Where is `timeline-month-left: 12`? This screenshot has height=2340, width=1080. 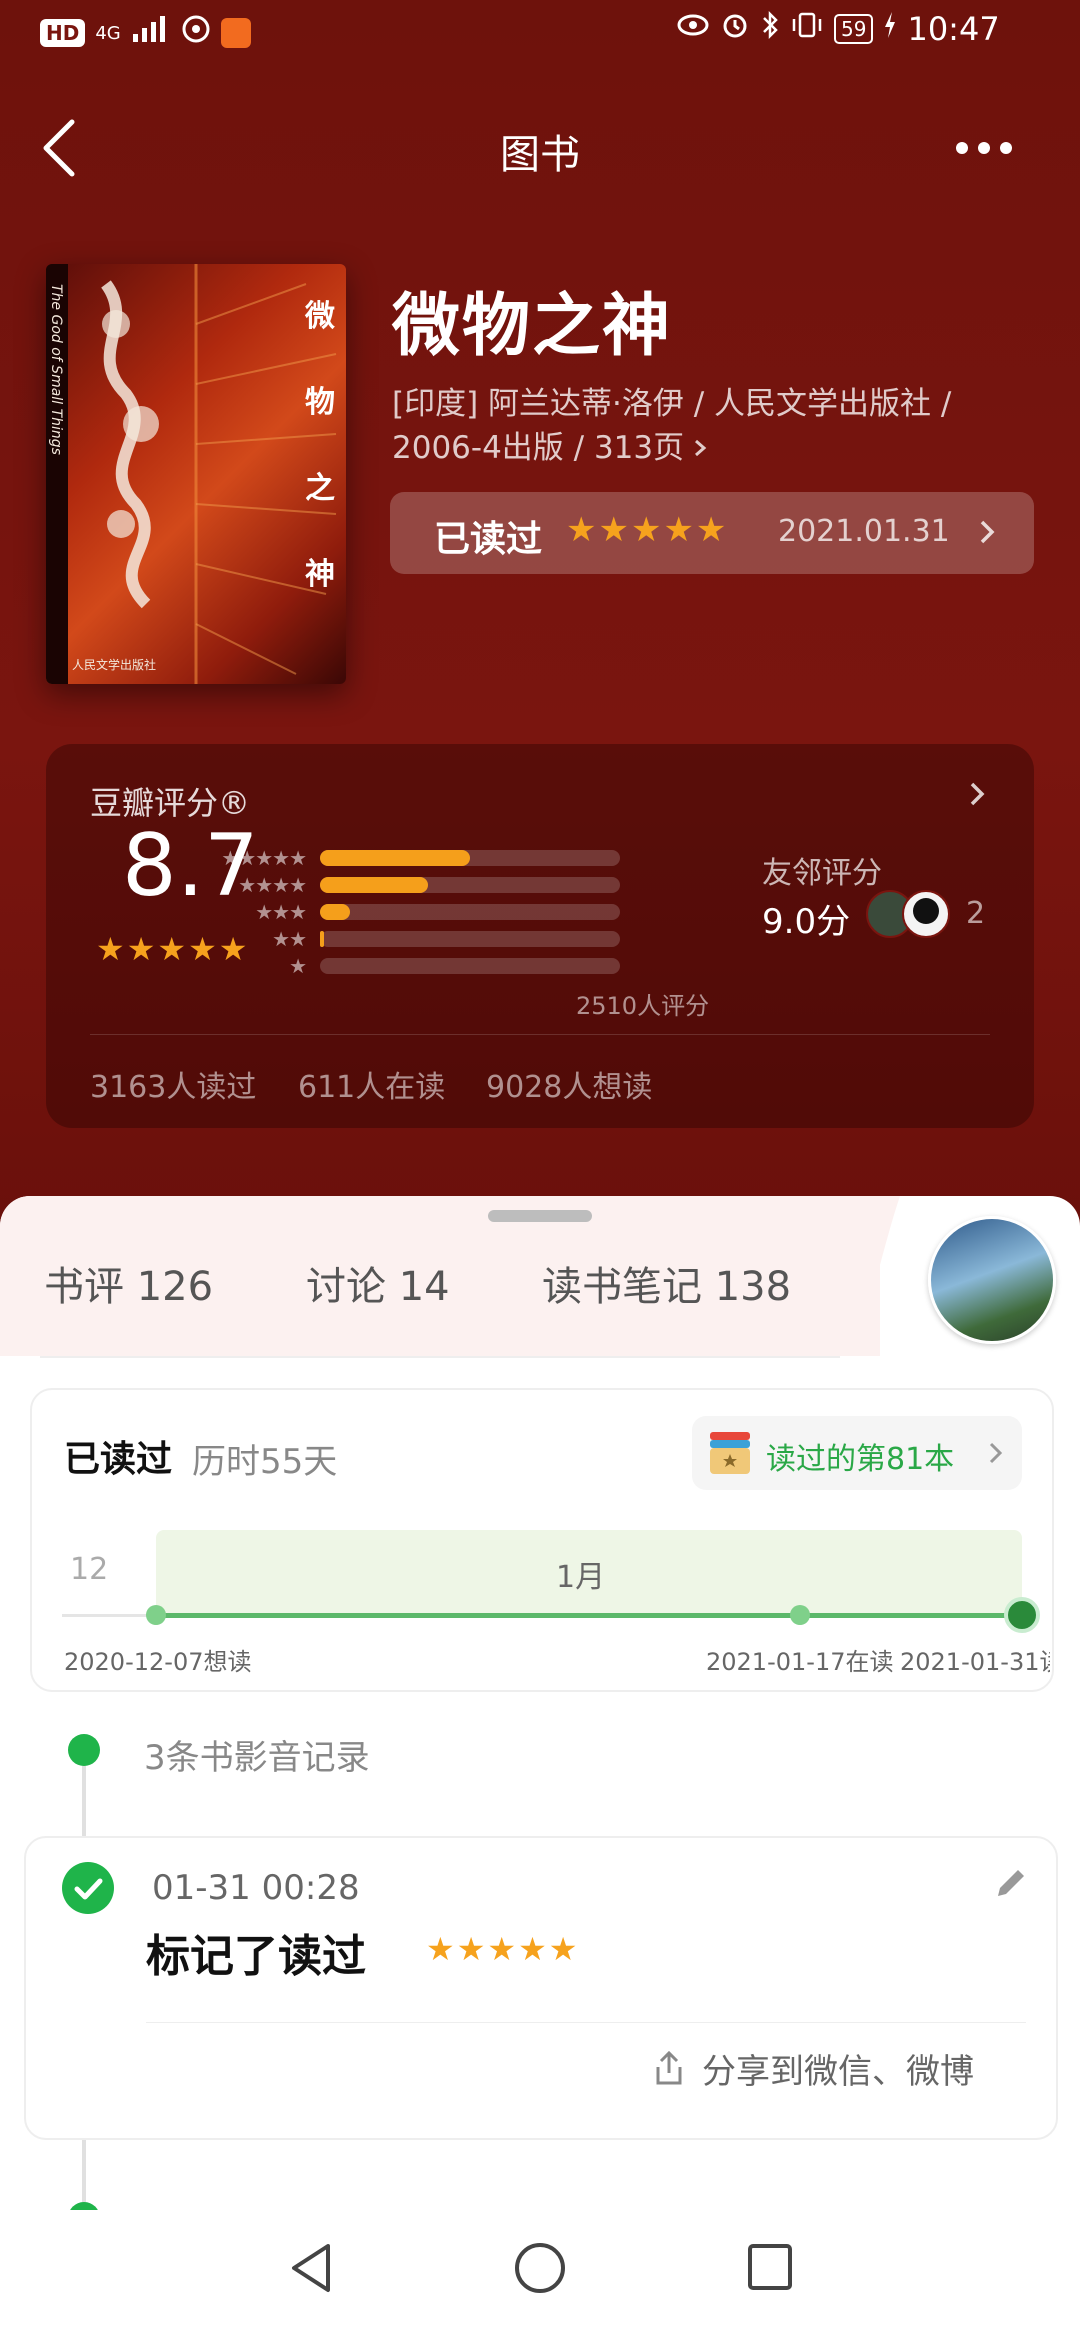 timeline-month-left: 12 is located at coordinates (89, 1569).